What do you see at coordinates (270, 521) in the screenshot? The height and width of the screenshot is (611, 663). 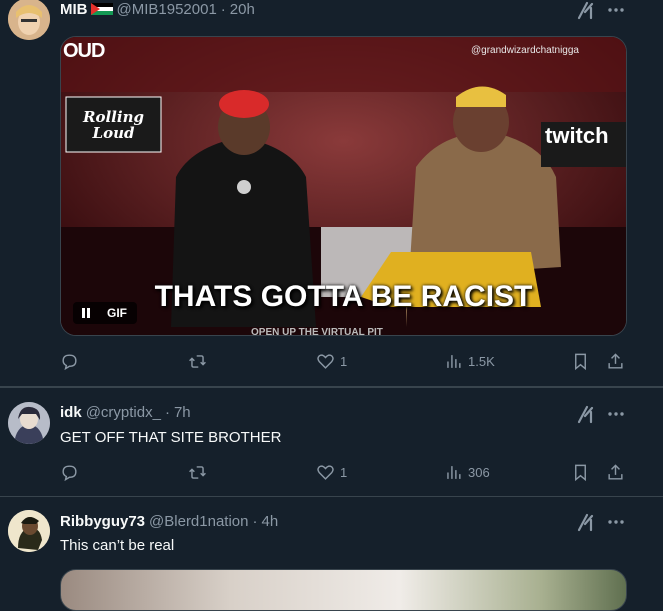 I see `timestamp: 4h` at bounding box center [270, 521].